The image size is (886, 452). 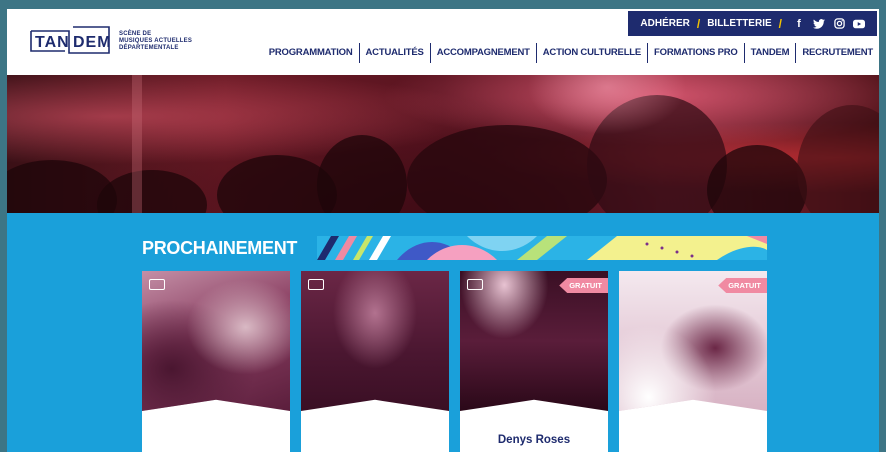 I want to click on logo-name-right: DEM, so click(x=92, y=42).